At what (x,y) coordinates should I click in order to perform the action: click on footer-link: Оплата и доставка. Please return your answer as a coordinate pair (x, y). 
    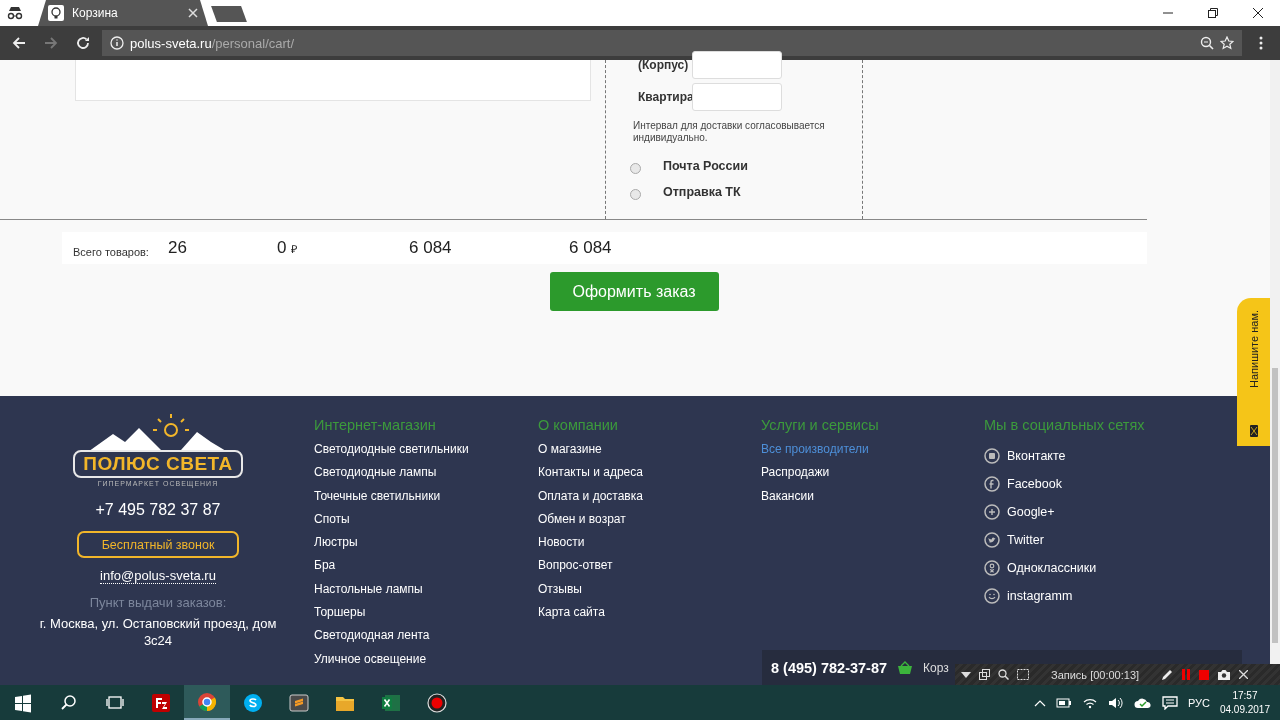
    Looking at the image, I should click on (590, 500).